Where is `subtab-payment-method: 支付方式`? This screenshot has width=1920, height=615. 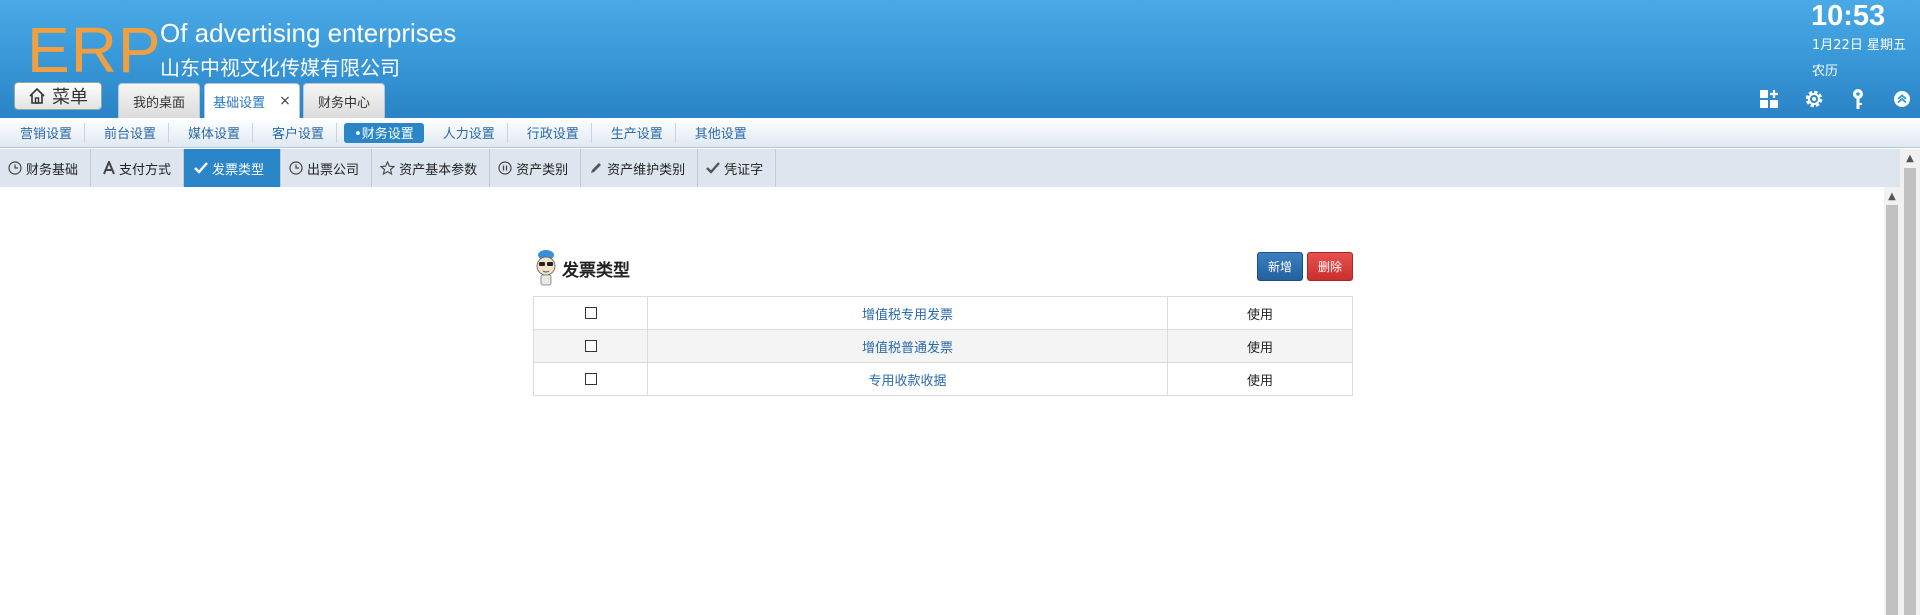
subtab-payment-method: 支付方式 is located at coordinates (138, 168).